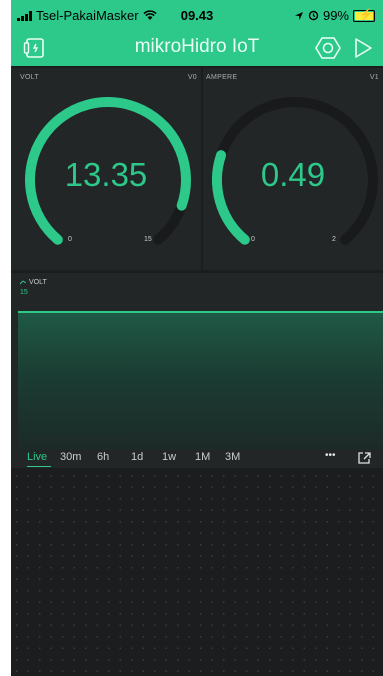  I want to click on status-right: 99% ⚡, so click(334, 15).